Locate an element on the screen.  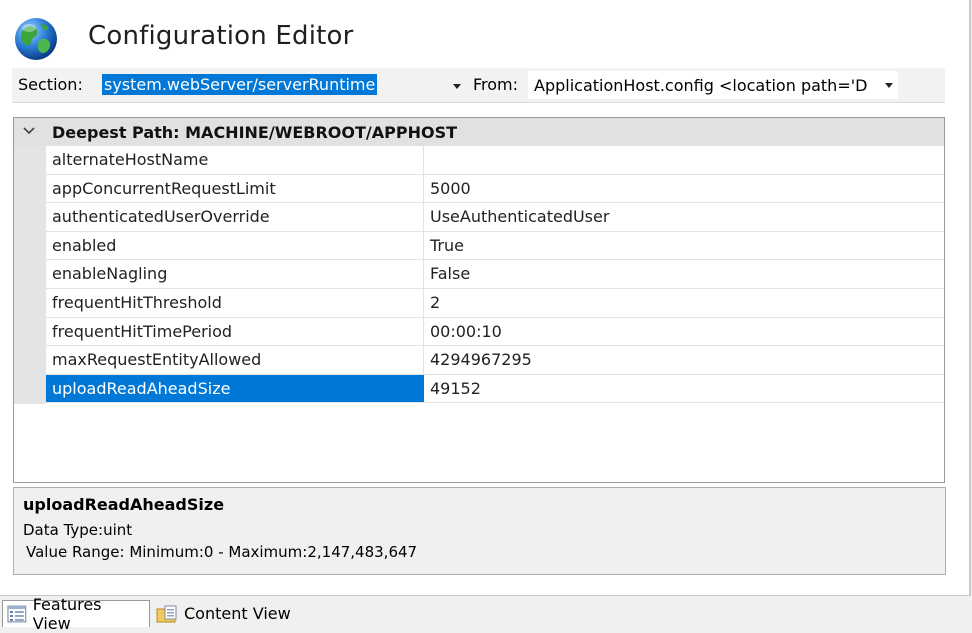
details-data-type: Data Type:uint is located at coordinates (78, 530).